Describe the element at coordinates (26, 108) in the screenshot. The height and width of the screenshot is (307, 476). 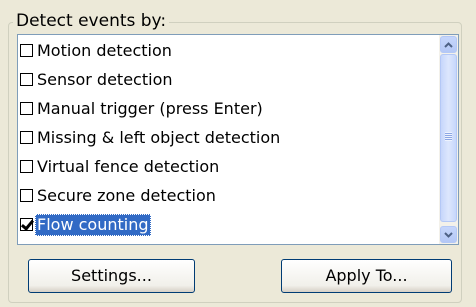
I see `checkbox-manual-trigger` at that location.